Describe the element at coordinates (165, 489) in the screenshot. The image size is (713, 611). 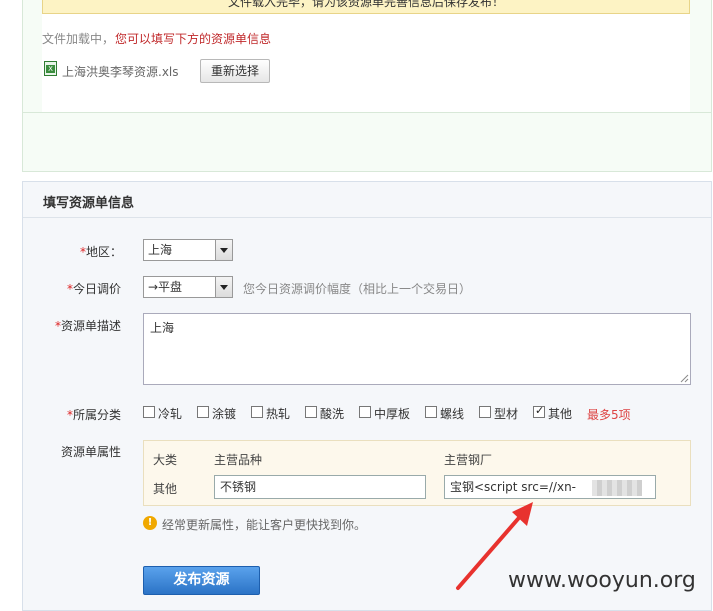
I see `attr-row-category: 其他` at that location.